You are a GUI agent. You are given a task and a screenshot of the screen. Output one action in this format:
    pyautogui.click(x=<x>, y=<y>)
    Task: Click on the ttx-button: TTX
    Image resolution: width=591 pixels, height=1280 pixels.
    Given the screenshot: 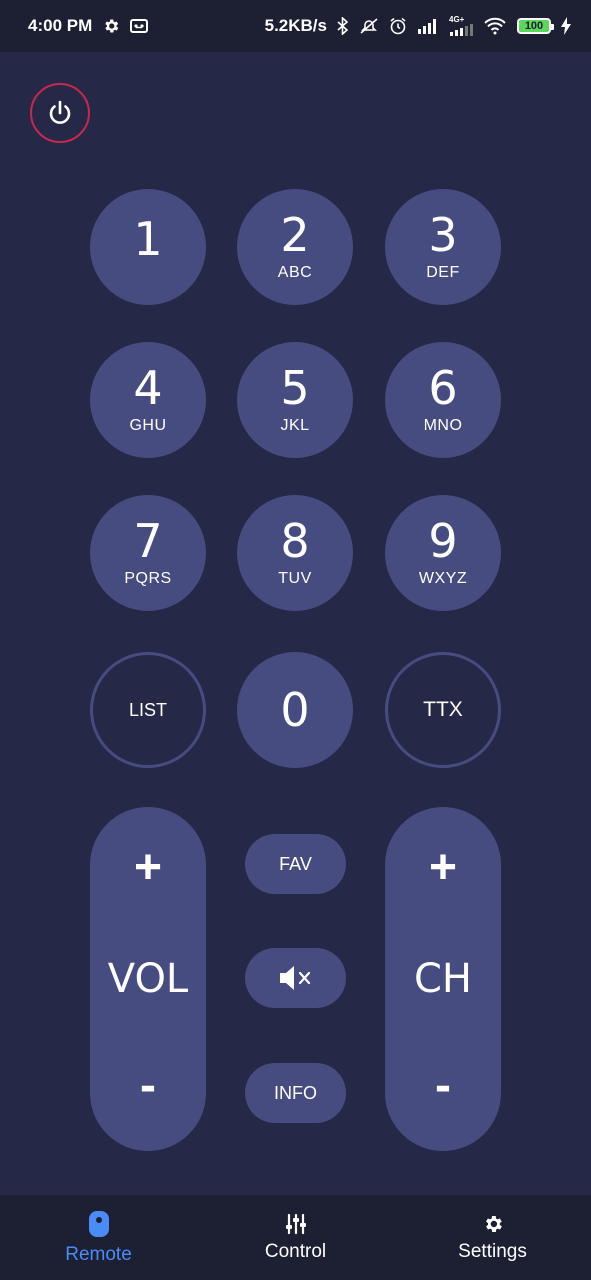 What is the action you would take?
    pyautogui.click(x=443, y=710)
    